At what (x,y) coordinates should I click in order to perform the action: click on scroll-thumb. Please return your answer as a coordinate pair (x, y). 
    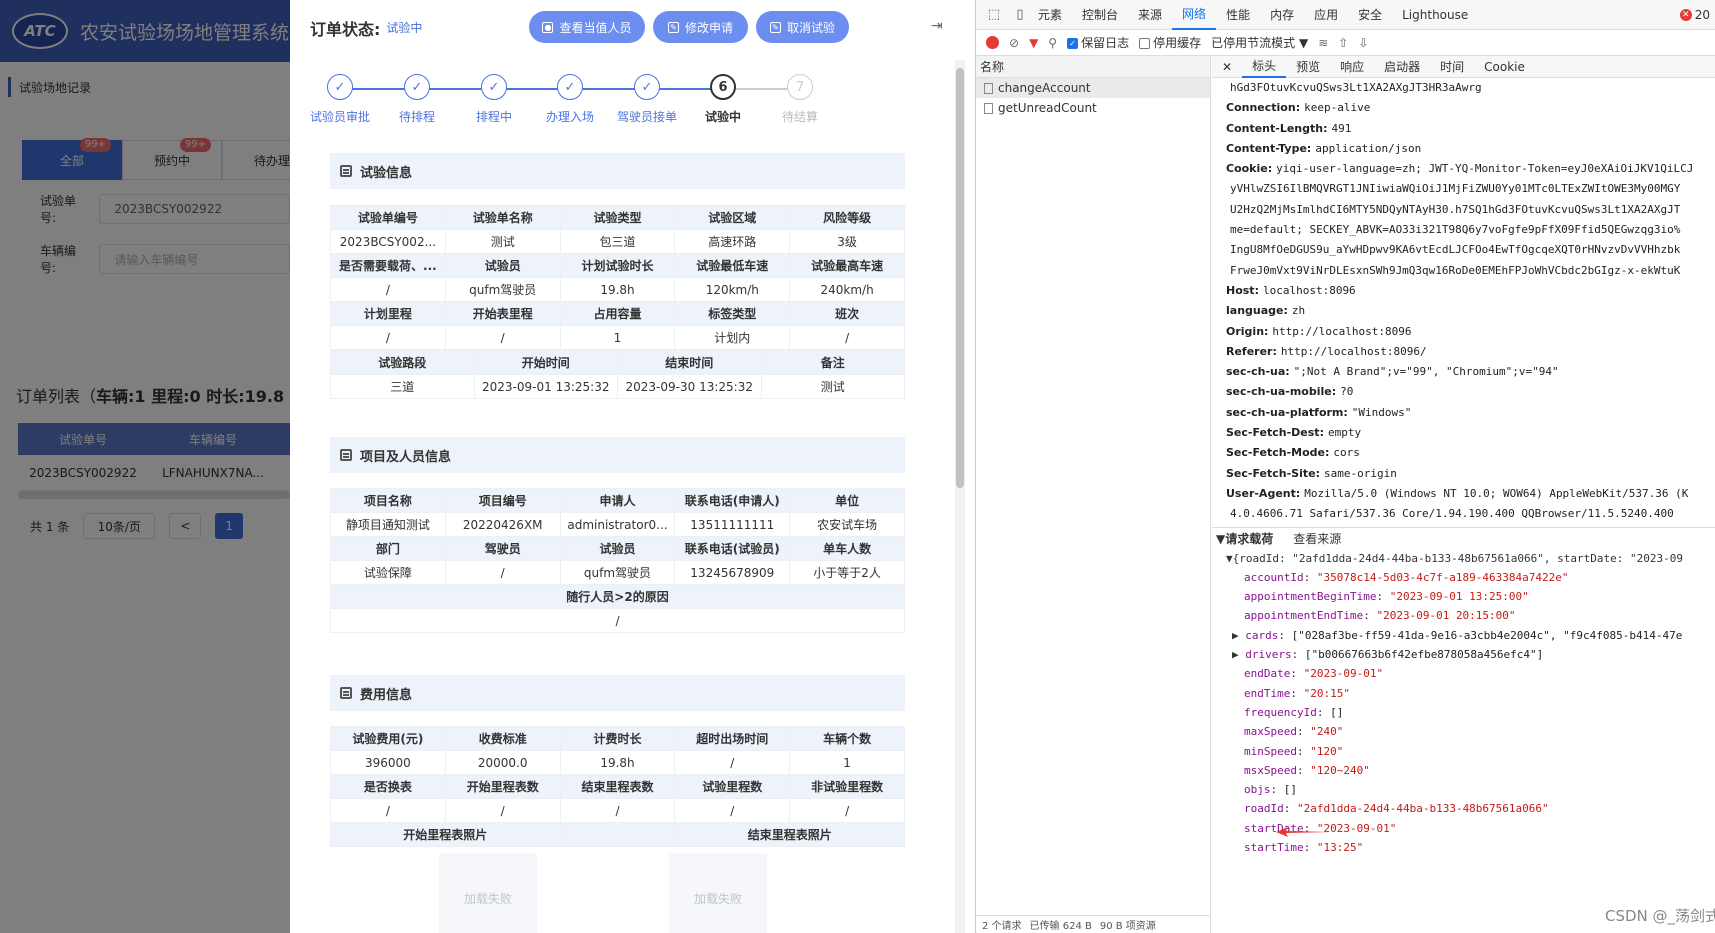
    Looking at the image, I should click on (960, 278).